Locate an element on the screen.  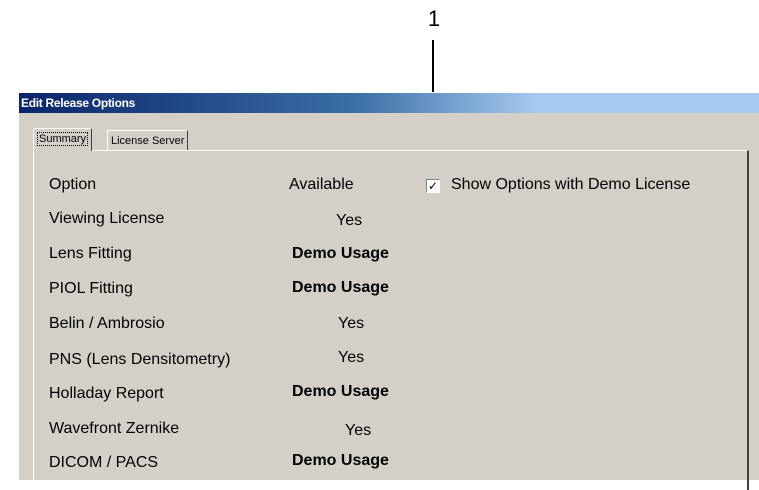
window-title: Edit Release Options is located at coordinates (78, 103).